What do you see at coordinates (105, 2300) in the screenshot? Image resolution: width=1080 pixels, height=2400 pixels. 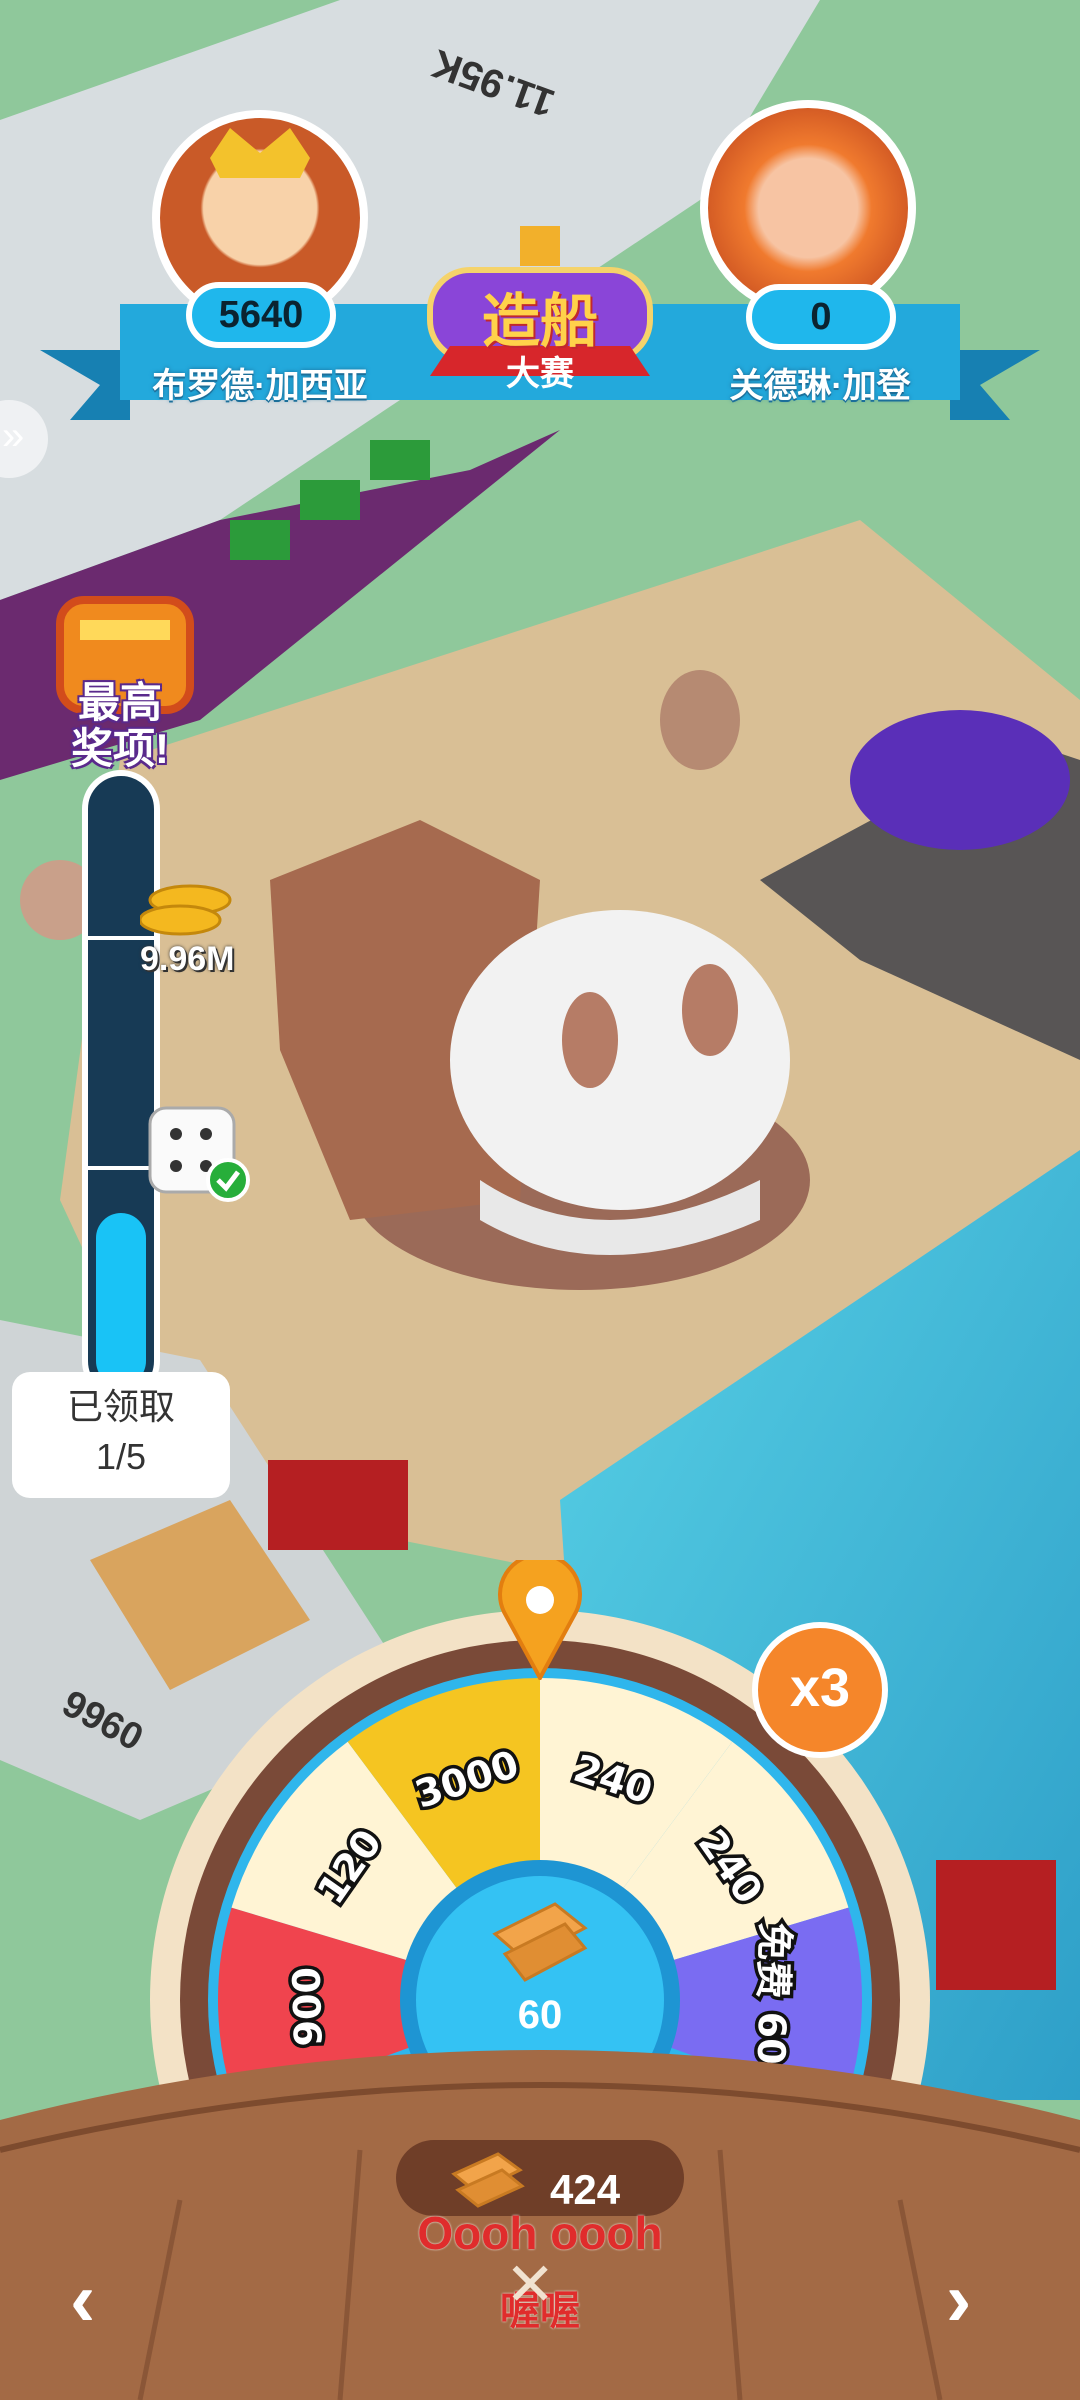 I see `prev-arrow-button: ‹` at bounding box center [105, 2300].